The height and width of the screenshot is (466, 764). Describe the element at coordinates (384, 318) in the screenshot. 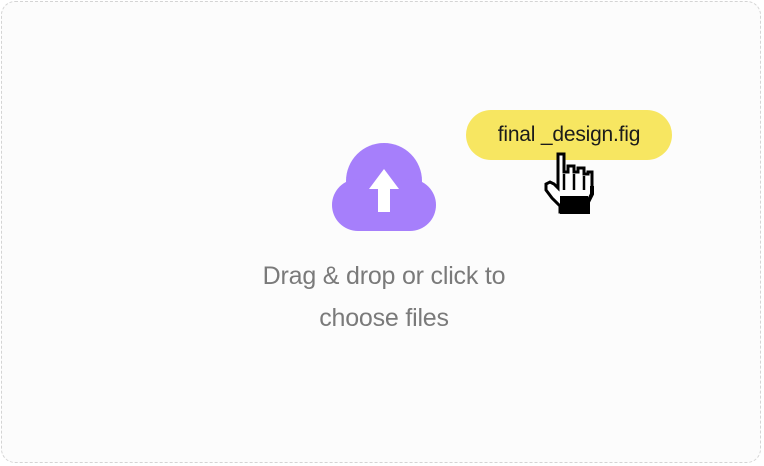

I see `instruction-line-2: choose files` at that location.